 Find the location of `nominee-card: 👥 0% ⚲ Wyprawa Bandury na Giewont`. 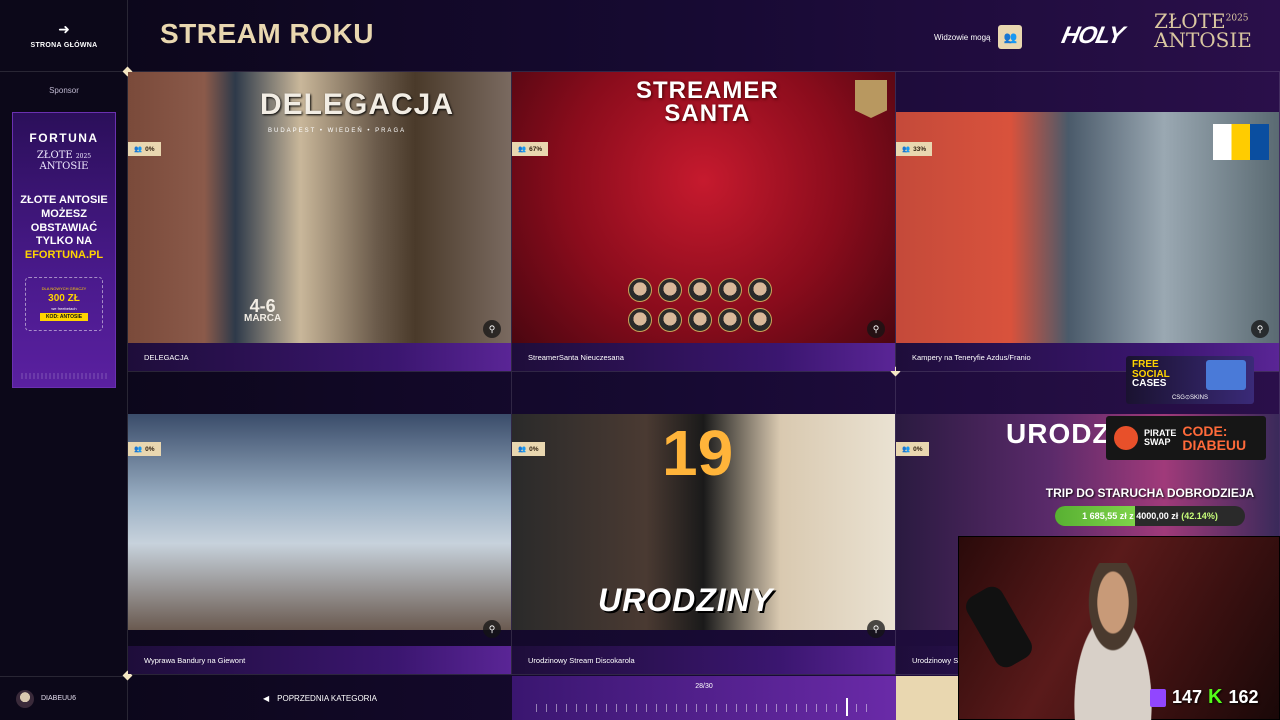

nominee-card: 👥 0% ⚲ Wyprawa Bandury na Giewont is located at coordinates (320, 523).